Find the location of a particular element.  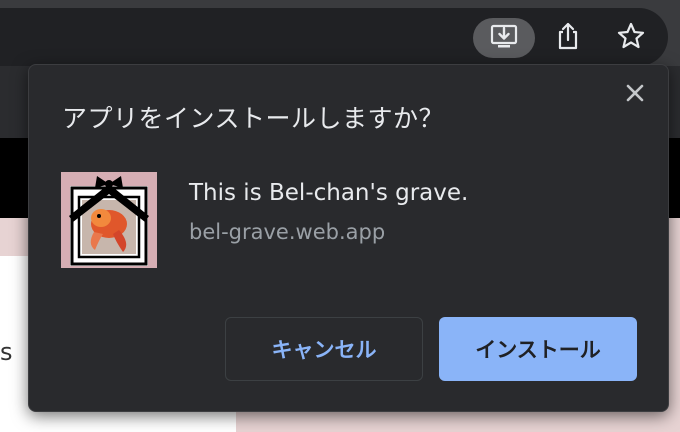

install-app-icon is located at coordinates (504, 38).